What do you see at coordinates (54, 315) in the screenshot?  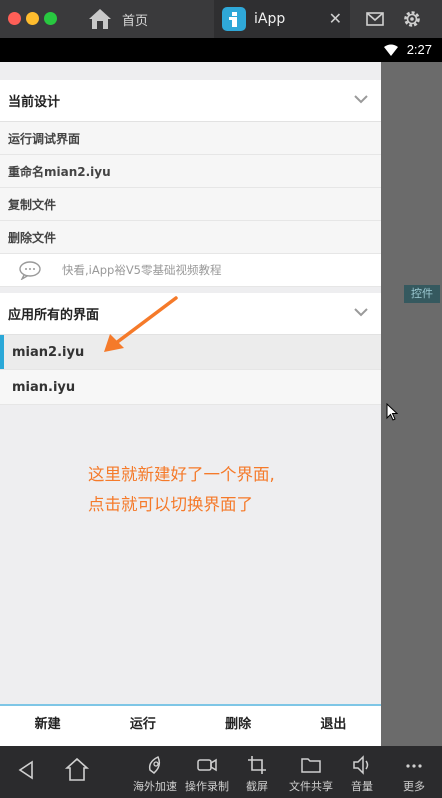 I see `section-all-ui-title: 应用所有的界面` at bounding box center [54, 315].